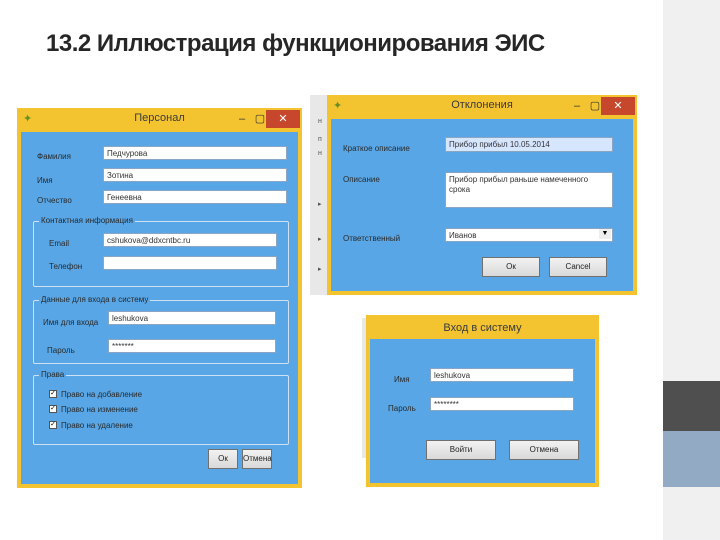  I want to click on delete-right-label: Право на удаление, so click(97, 425).